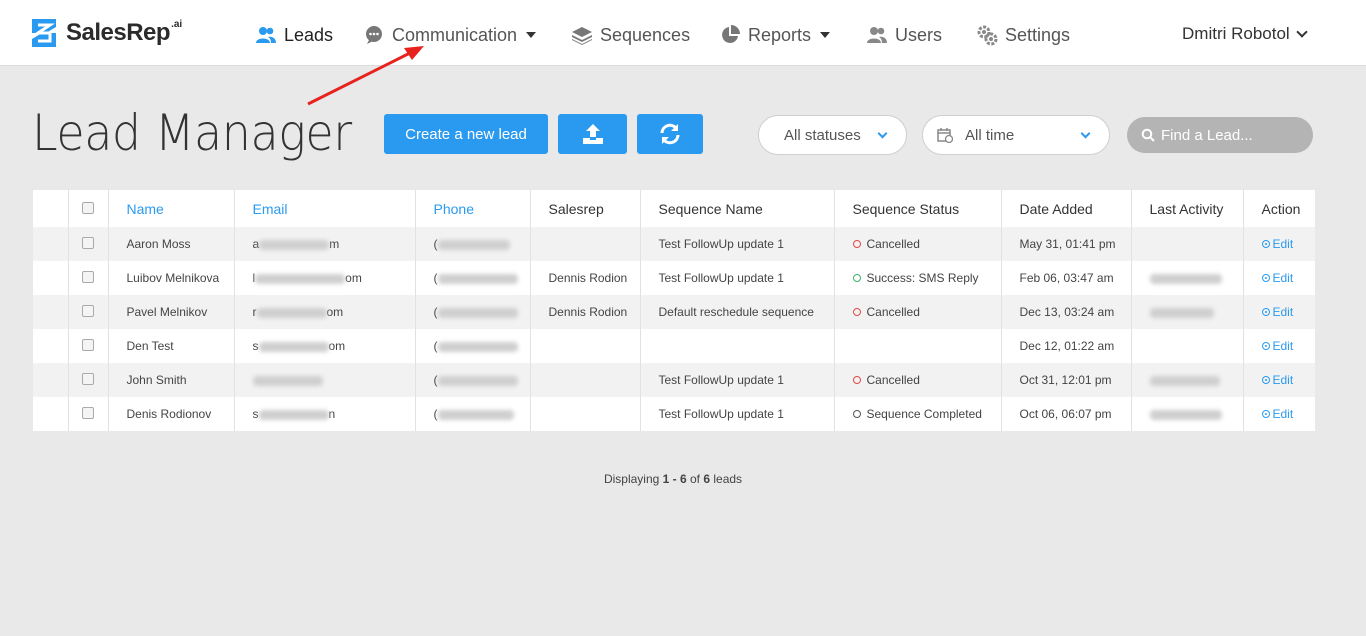 The width and height of the screenshot is (1366, 636). What do you see at coordinates (1066, 414) in the screenshot?
I see `lead-date-added: Oct 06, 06:07 pm` at bounding box center [1066, 414].